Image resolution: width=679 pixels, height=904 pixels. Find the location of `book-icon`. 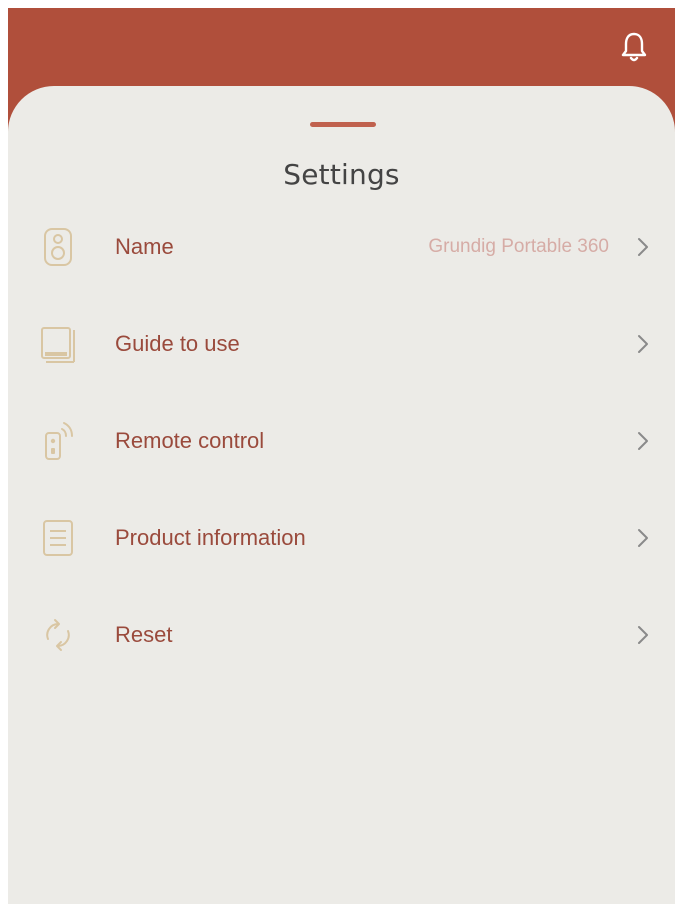

book-icon is located at coordinates (58, 344).